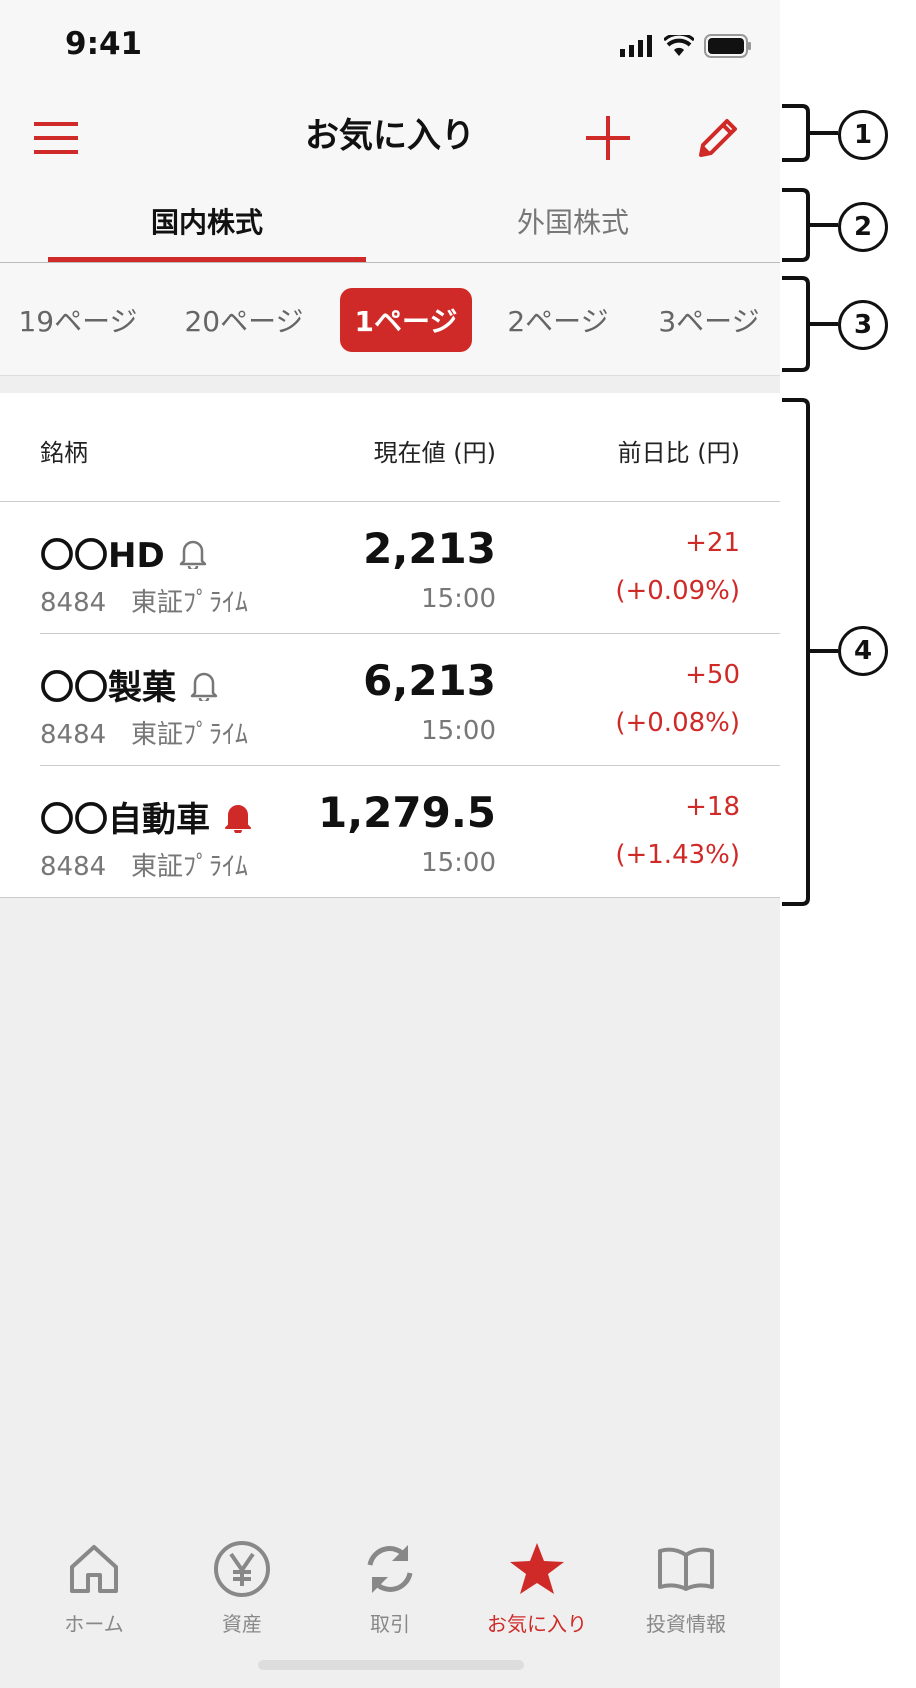 The width and height of the screenshot is (916, 1688). What do you see at coordinates (709, 320) in the screenshot?
I see `page-tab-3: 3ページ` at bounding box center [709, 320].